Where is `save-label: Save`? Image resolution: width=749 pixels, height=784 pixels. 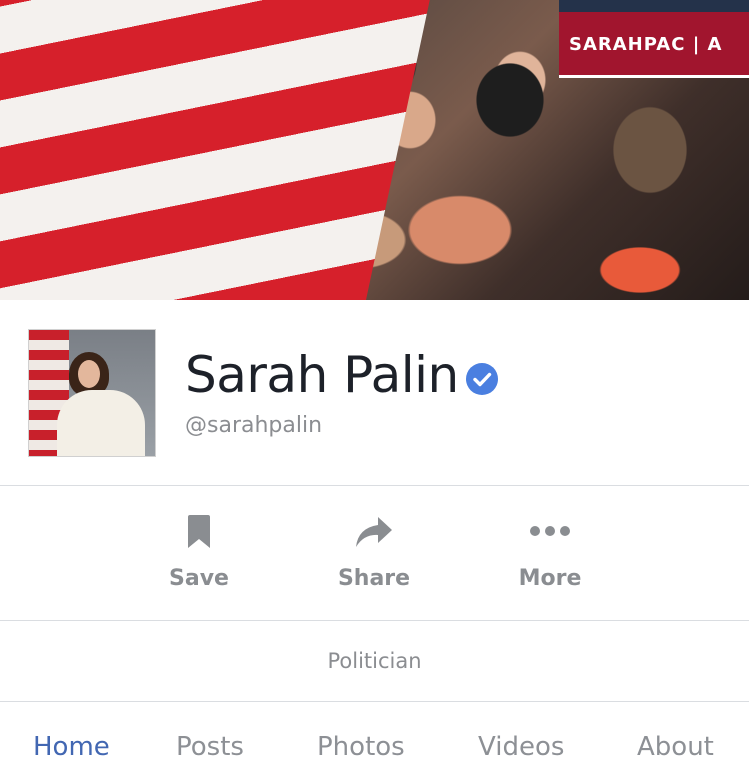 save-label: Save is located at coordinates (199, 578).